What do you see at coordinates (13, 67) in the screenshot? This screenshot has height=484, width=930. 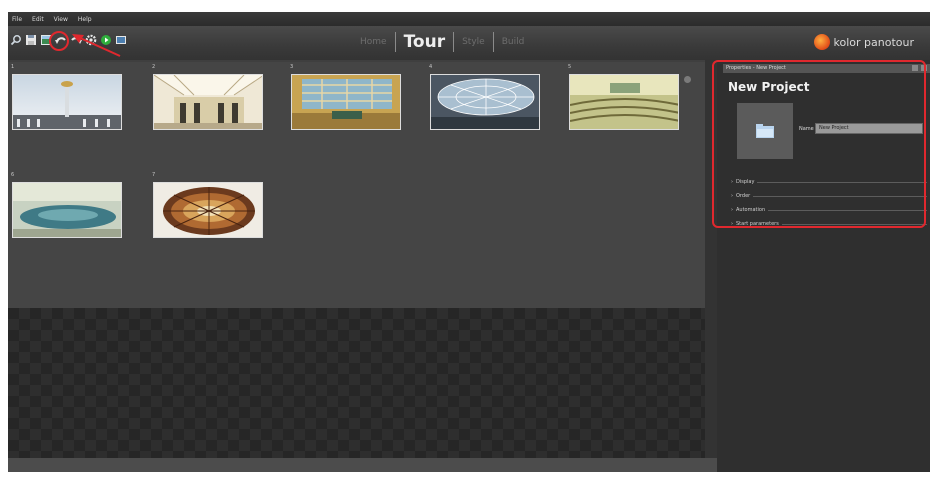 I see `thumbnail-number: 1` at bounding box center [13, 67].